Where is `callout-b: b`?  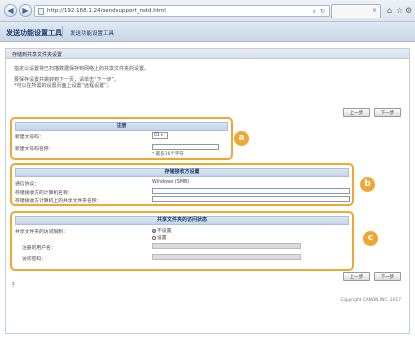 callout-b: b is located at coordinates (367, 184).